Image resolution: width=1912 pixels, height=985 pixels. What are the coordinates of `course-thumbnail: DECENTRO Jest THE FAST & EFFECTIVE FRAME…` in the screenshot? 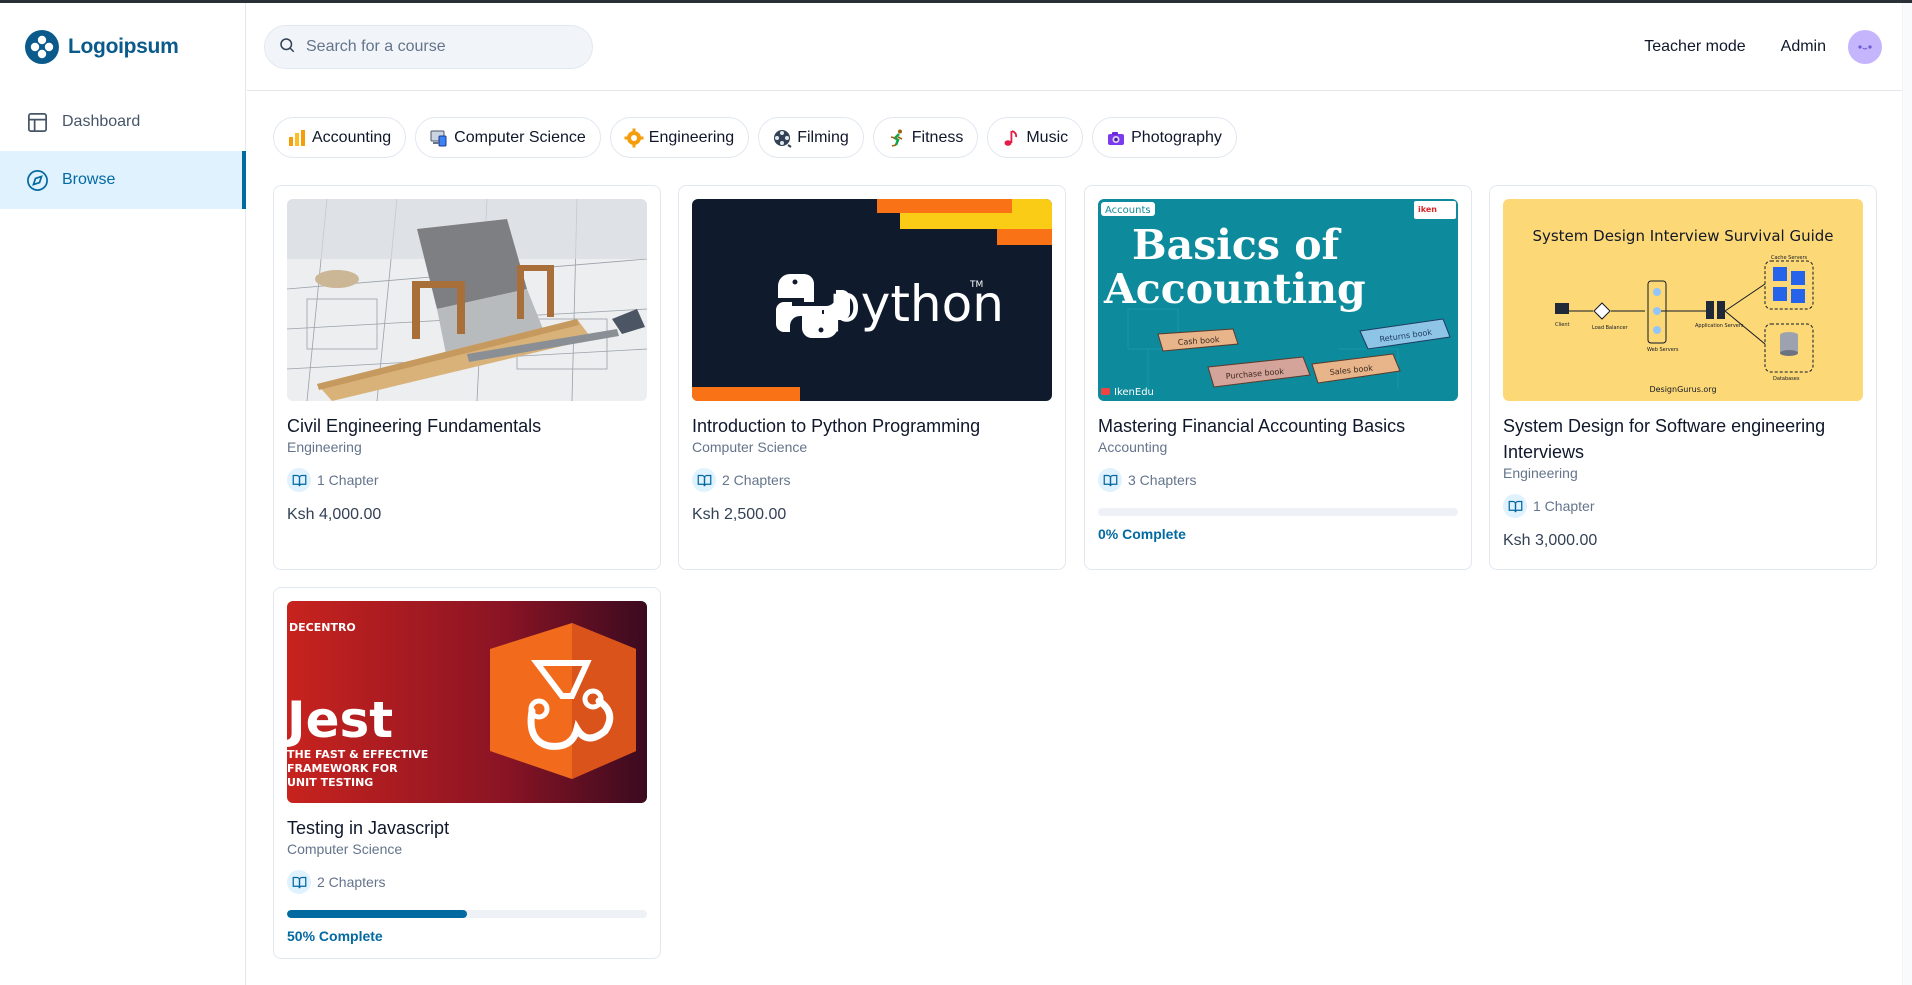 It's located at (467, 702).